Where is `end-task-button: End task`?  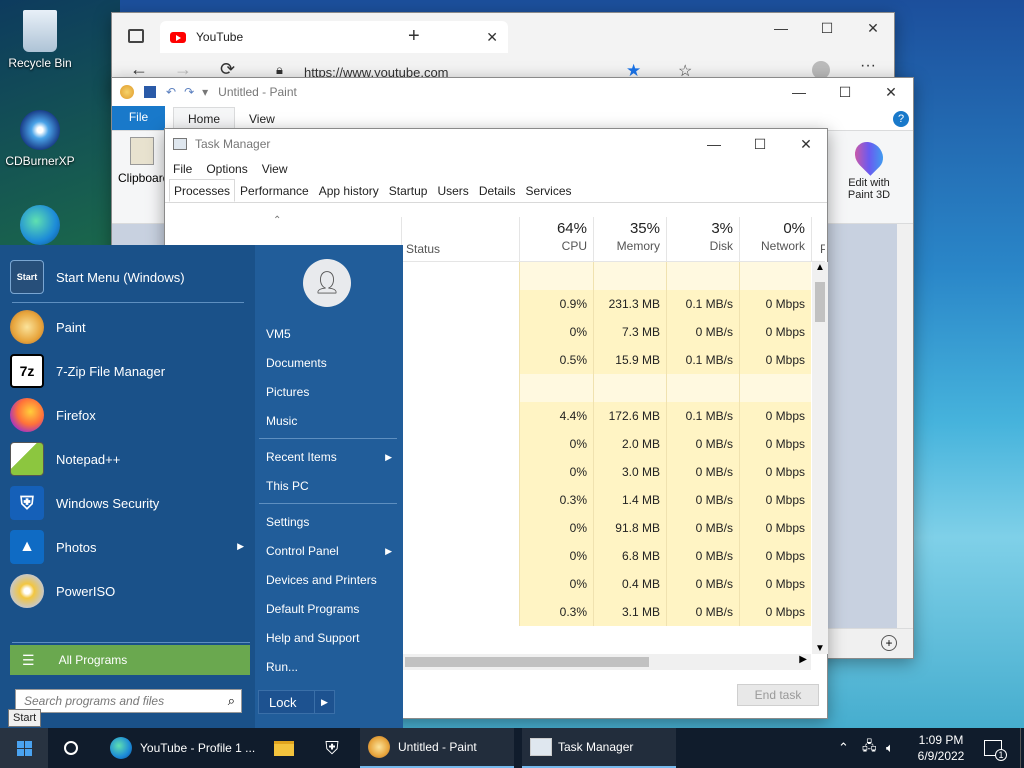 end-task-button: End task is located at coordinates (778, 695).